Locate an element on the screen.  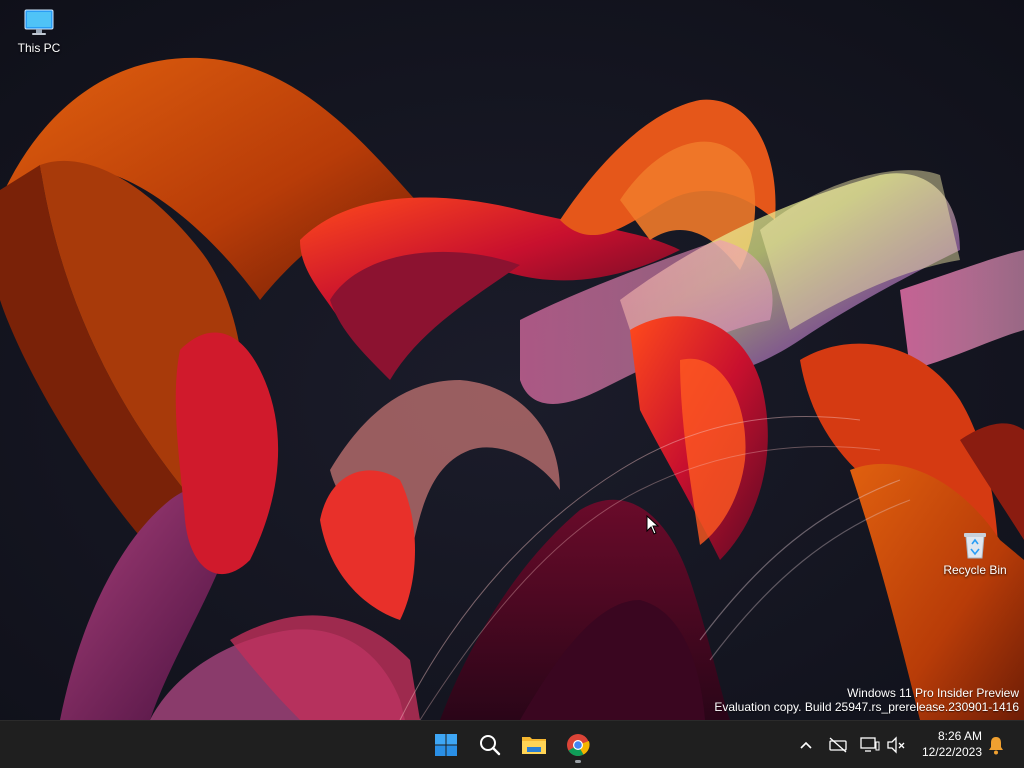
desktop-icon-label: Recycle Bin is located at coordinates (975, 570).